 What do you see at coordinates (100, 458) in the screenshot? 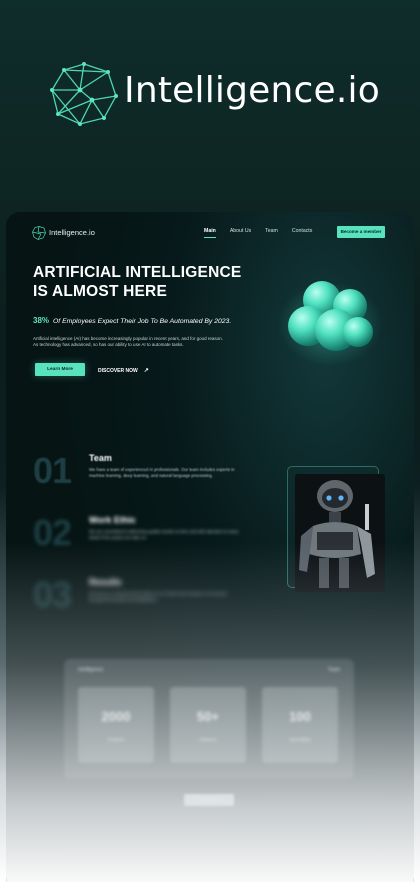
I see `section-title: Team` at bounding box center [100, 458].